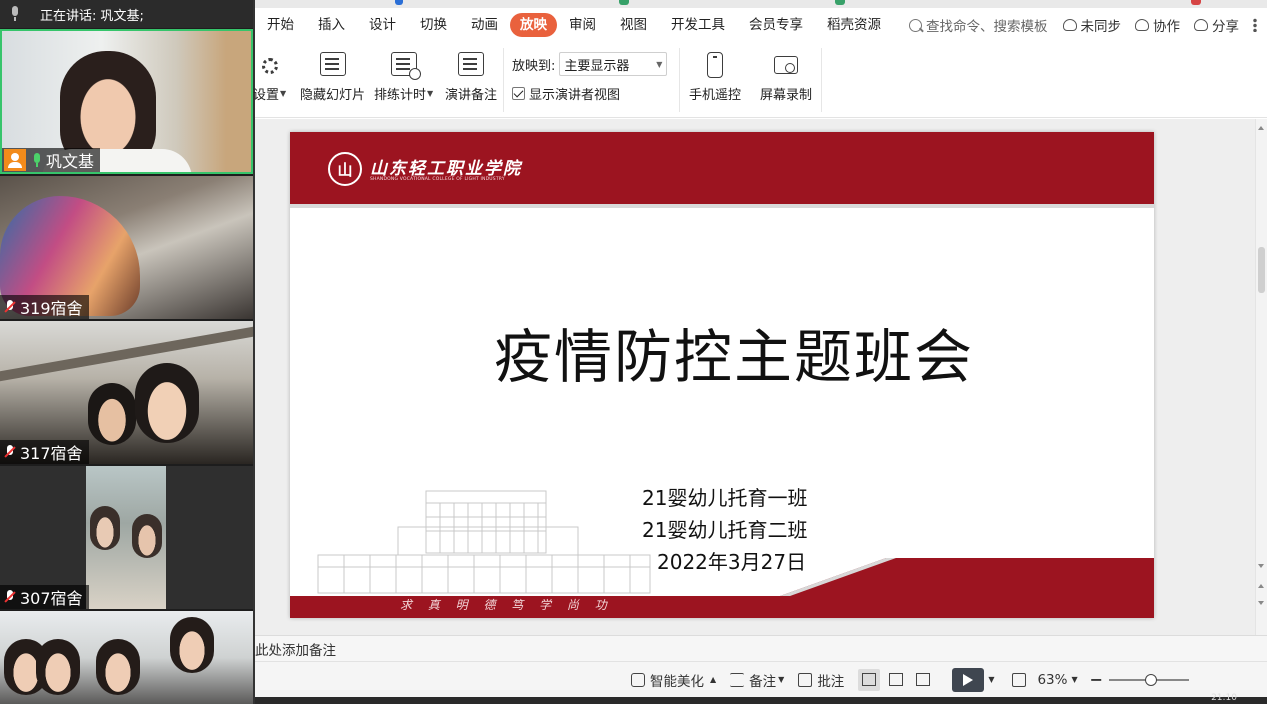 Image resolution: width=1267 pixels, height=704 pixels. I want to click on normal-view-button, so click(869, 679).